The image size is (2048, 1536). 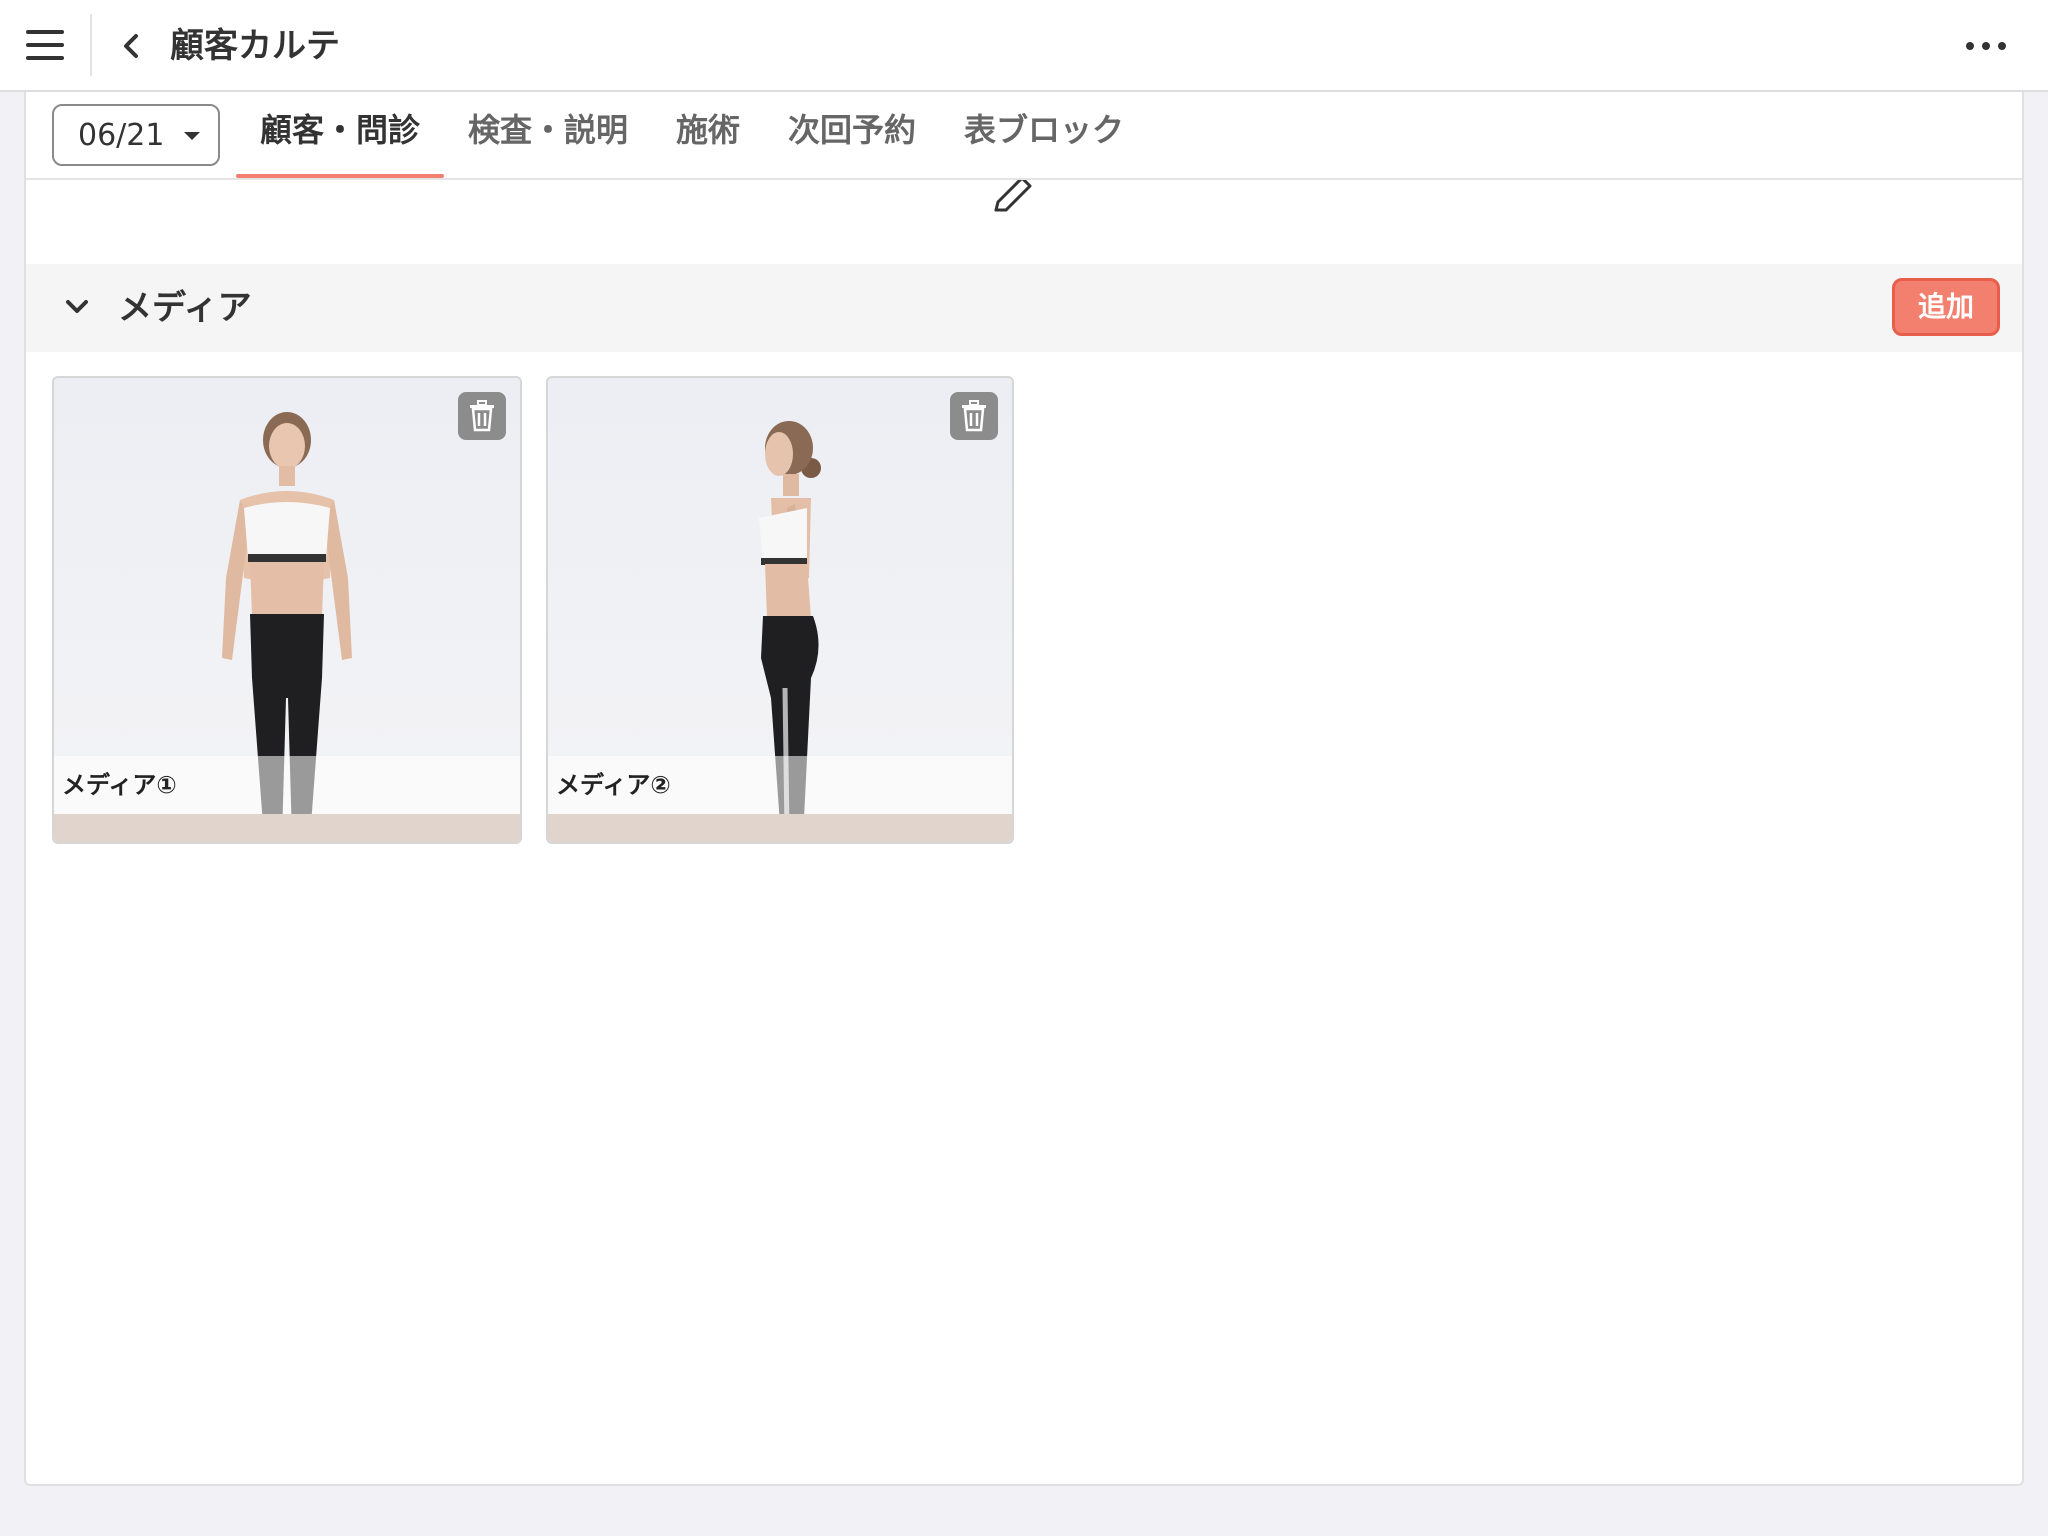 I want to click on add-media-button: 追加, so click(x=1946, y=307).